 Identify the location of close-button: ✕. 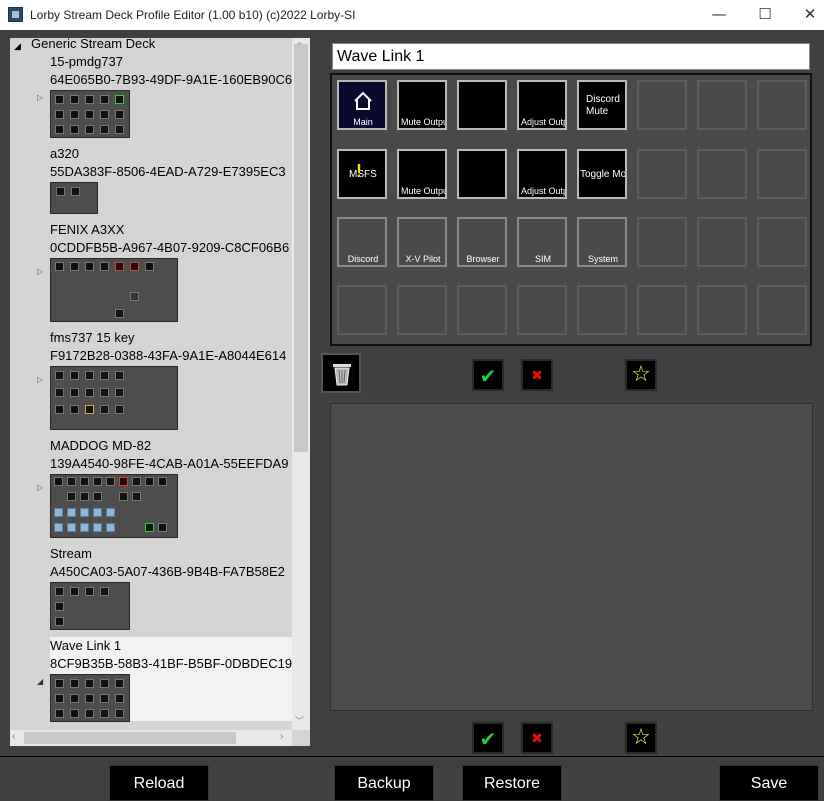
(805, 15).